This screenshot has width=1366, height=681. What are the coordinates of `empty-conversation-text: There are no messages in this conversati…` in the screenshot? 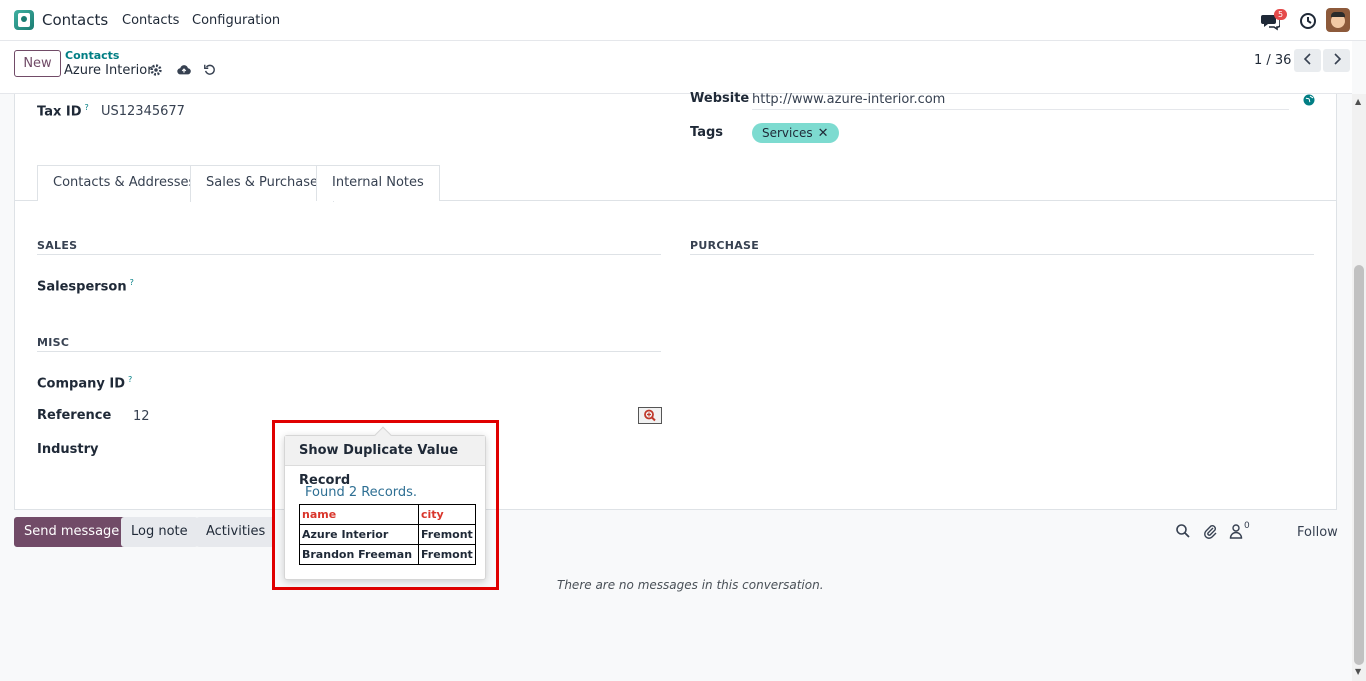 It's located at (690, 585).